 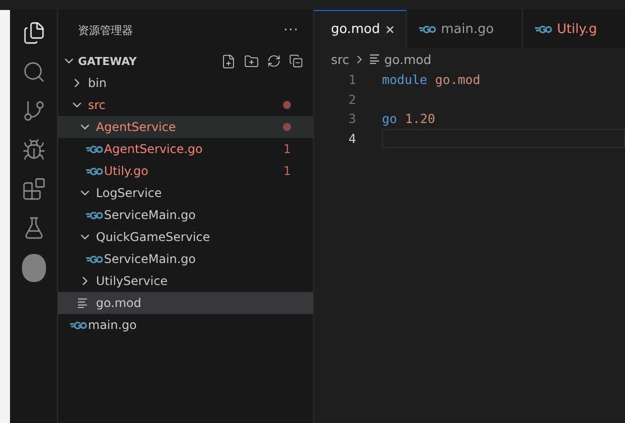 What do you see at coordinates (468, 29) in the screenshot?
I see `tab-label: main.go` at bounding box center [468, 29].